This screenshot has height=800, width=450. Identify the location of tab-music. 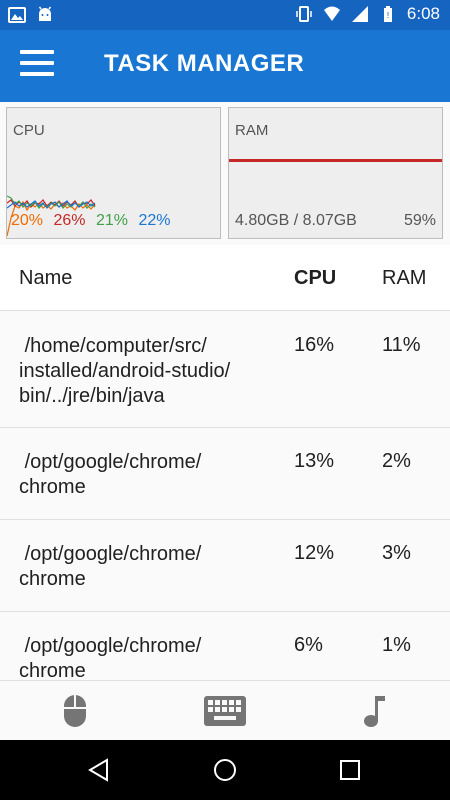
(375, 711).